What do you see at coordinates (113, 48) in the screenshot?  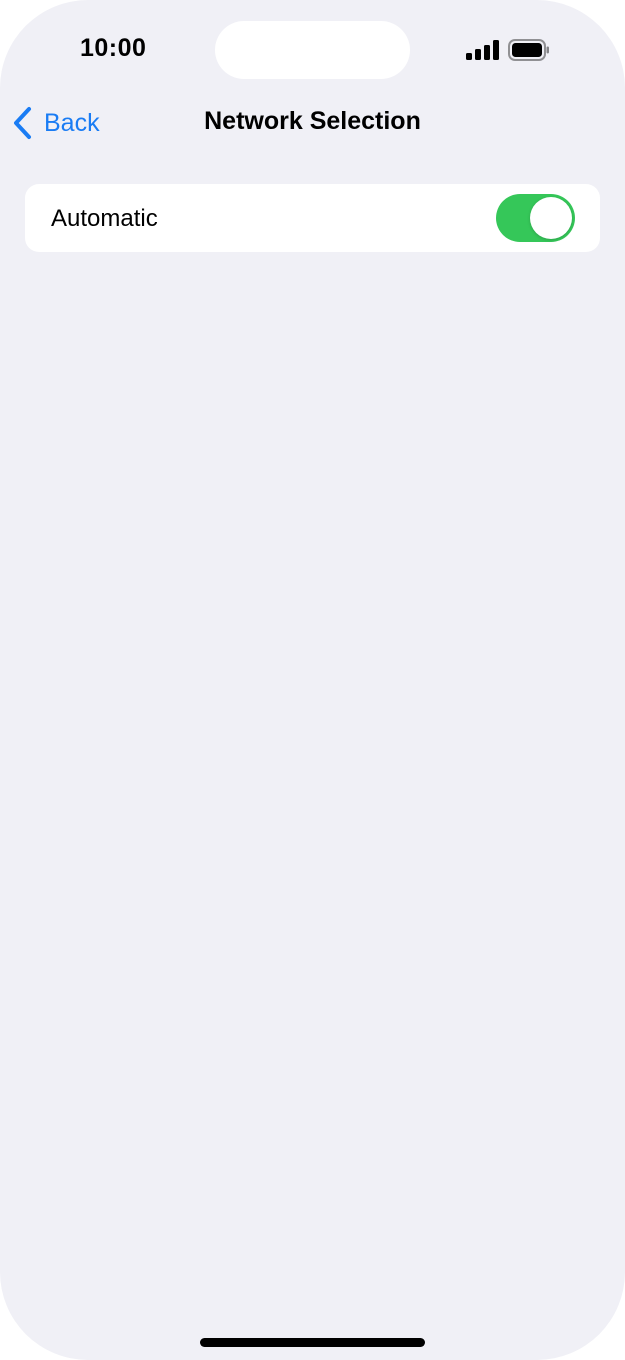 I see `status-time: 10:00` at bounding box center [113, 48].